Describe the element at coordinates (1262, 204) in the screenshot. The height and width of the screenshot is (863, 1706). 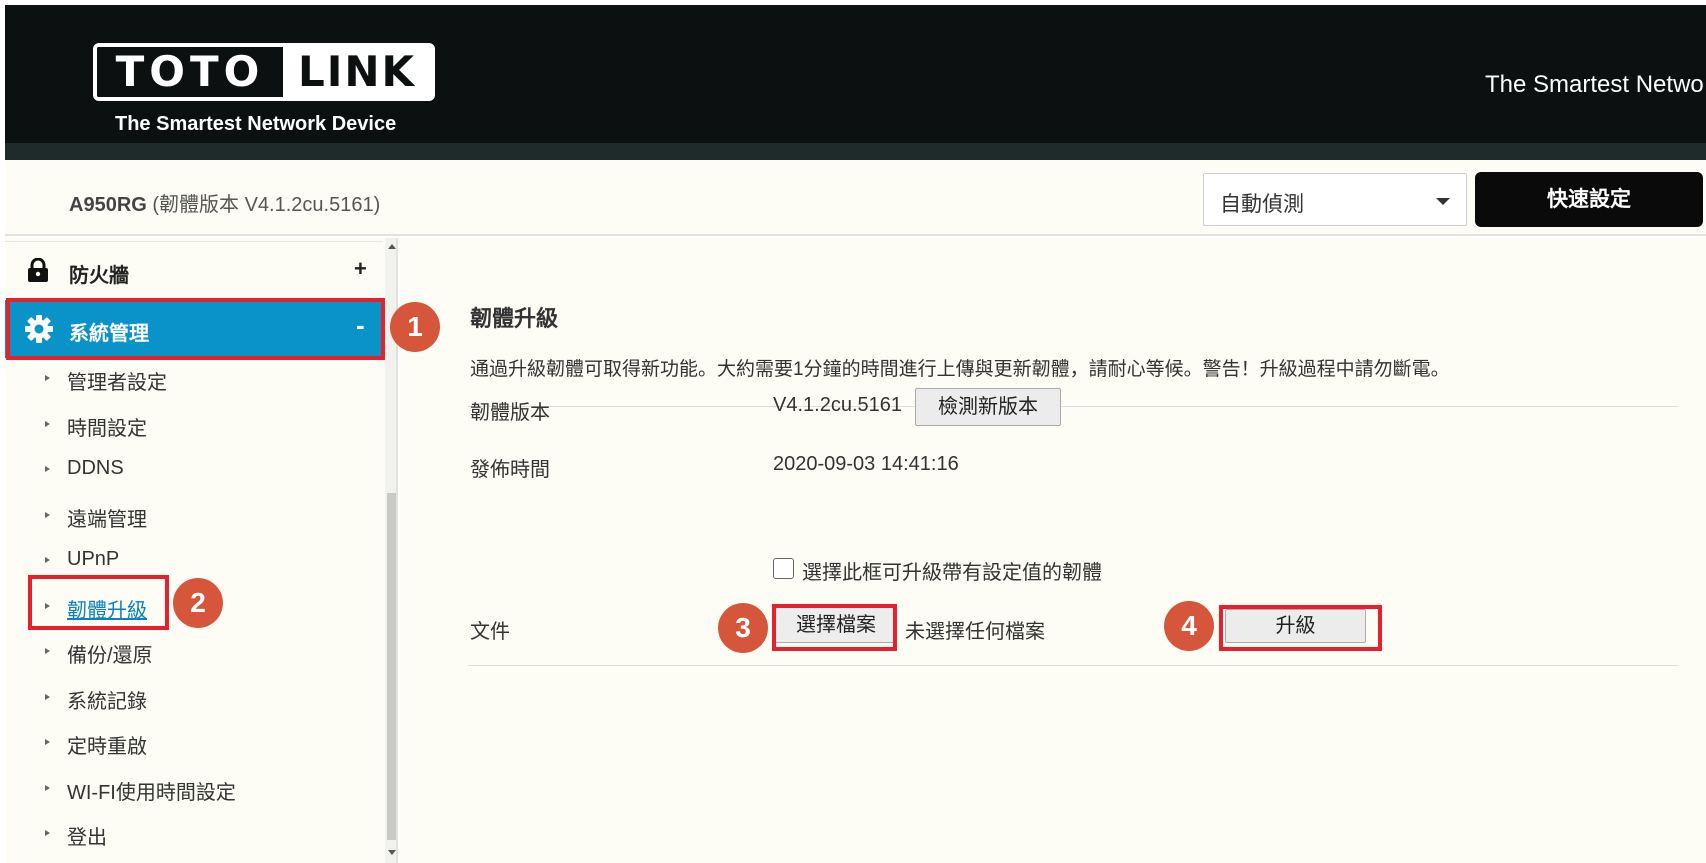
I see `language-select-value: 自動偵測` at that location.